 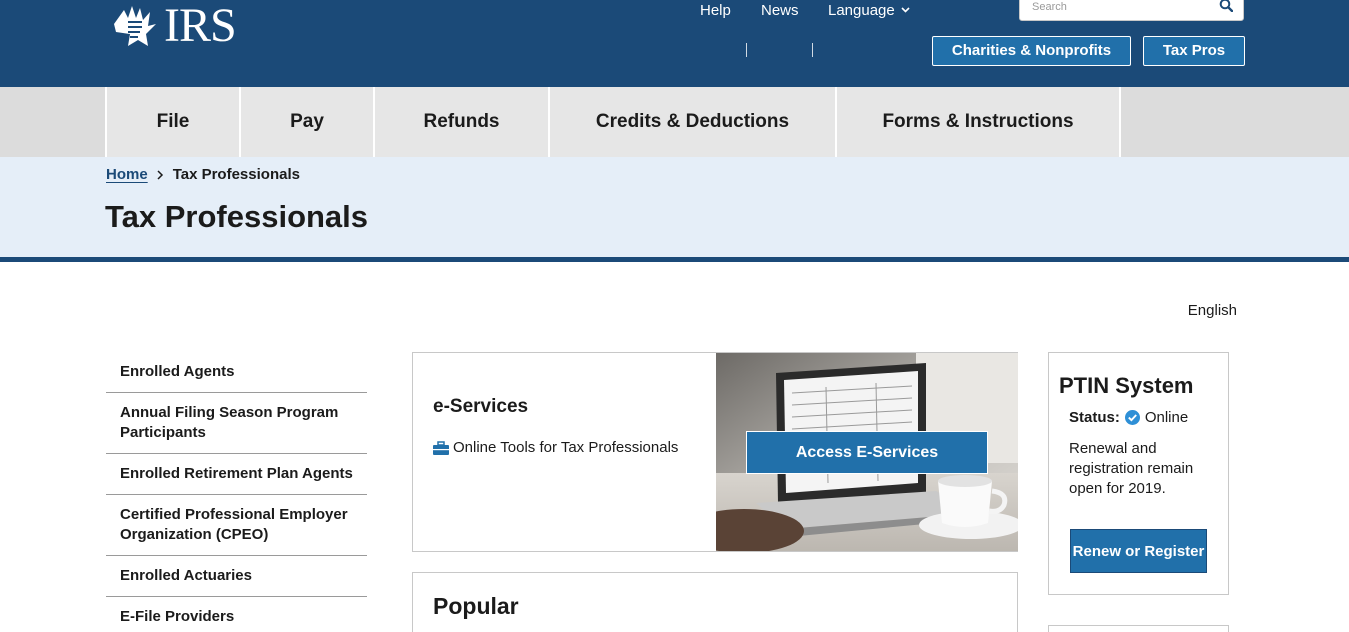 I want to click on sidebar-item-enrolled-actuaries: Enrolled Actuaries, so click(x=236, y=576).